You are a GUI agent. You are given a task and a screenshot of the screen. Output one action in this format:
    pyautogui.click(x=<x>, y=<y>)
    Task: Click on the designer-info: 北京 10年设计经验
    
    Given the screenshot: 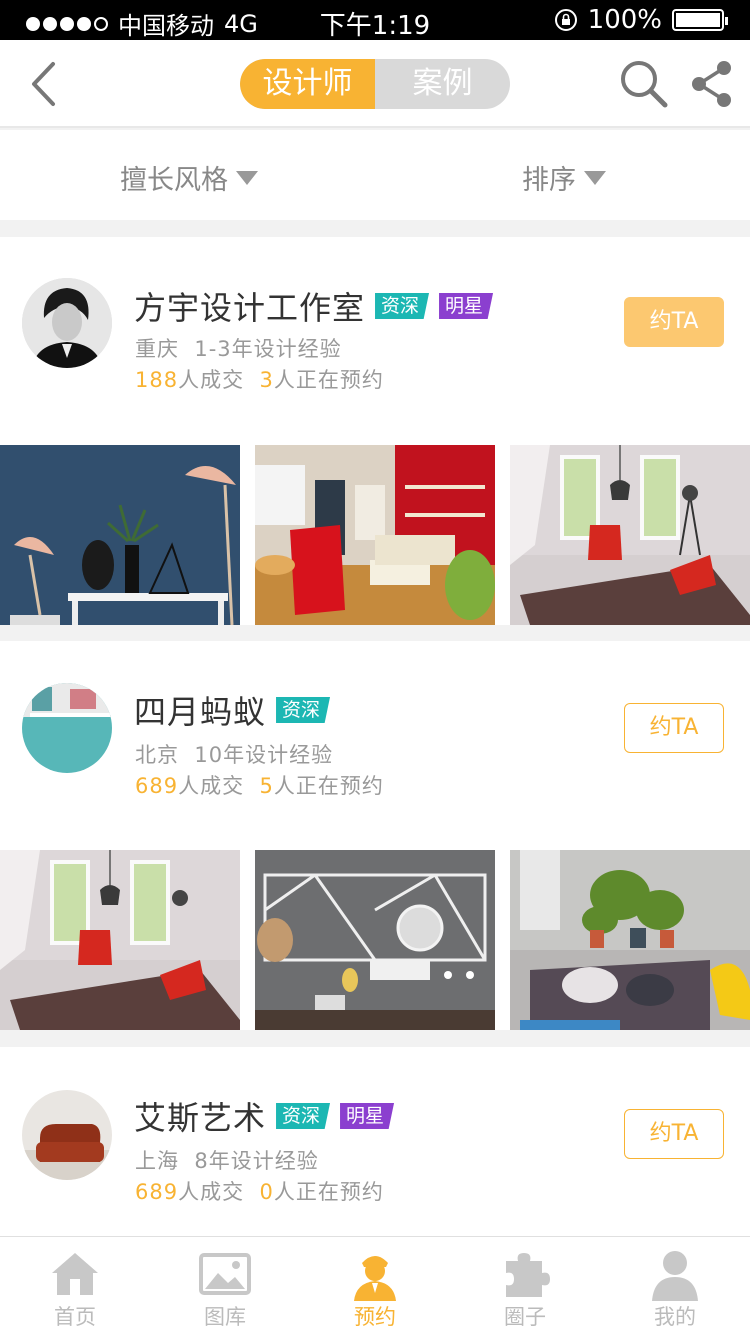 What is the action you would take?
    pyautogui.click(x=234, y=754)
    